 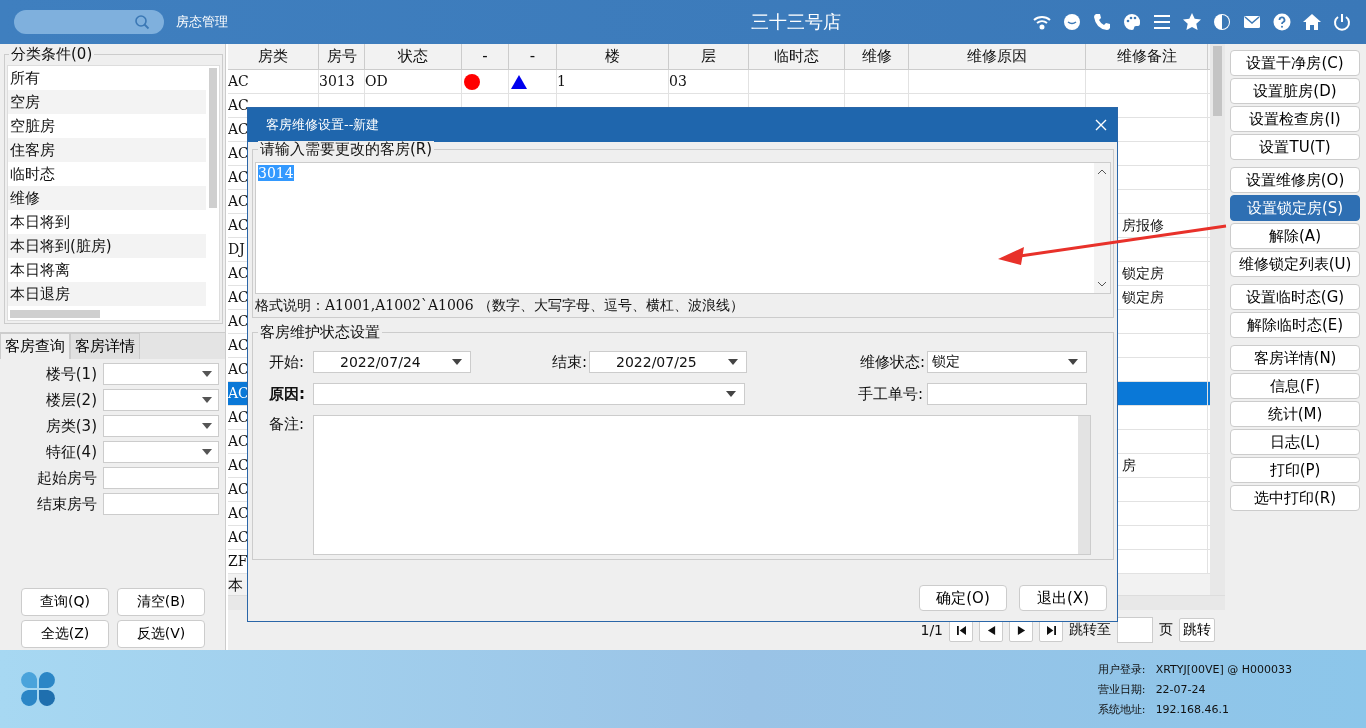 I want to click on dialog-button: 退出(X), so click(x=1063, y=598).